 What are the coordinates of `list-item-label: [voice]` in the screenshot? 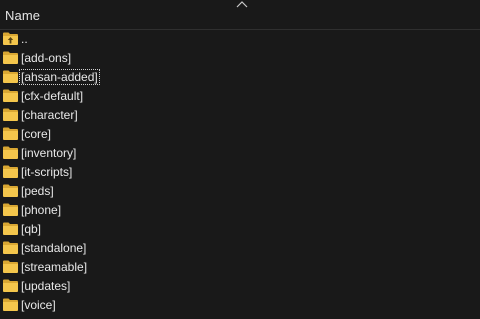 It's located at (38, 305).